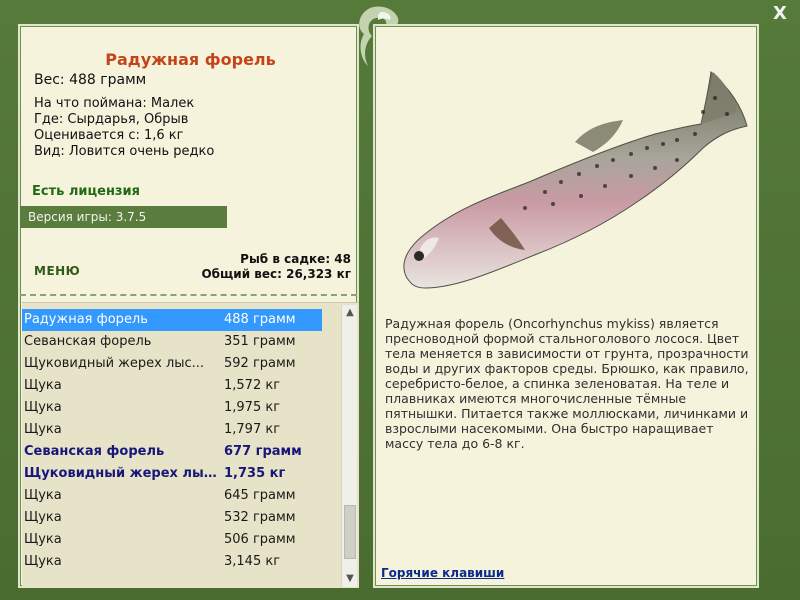  Describe the element at coordinates (350, 313) in the screenshot. I see `scroll-up-icon: ▲` at that location.